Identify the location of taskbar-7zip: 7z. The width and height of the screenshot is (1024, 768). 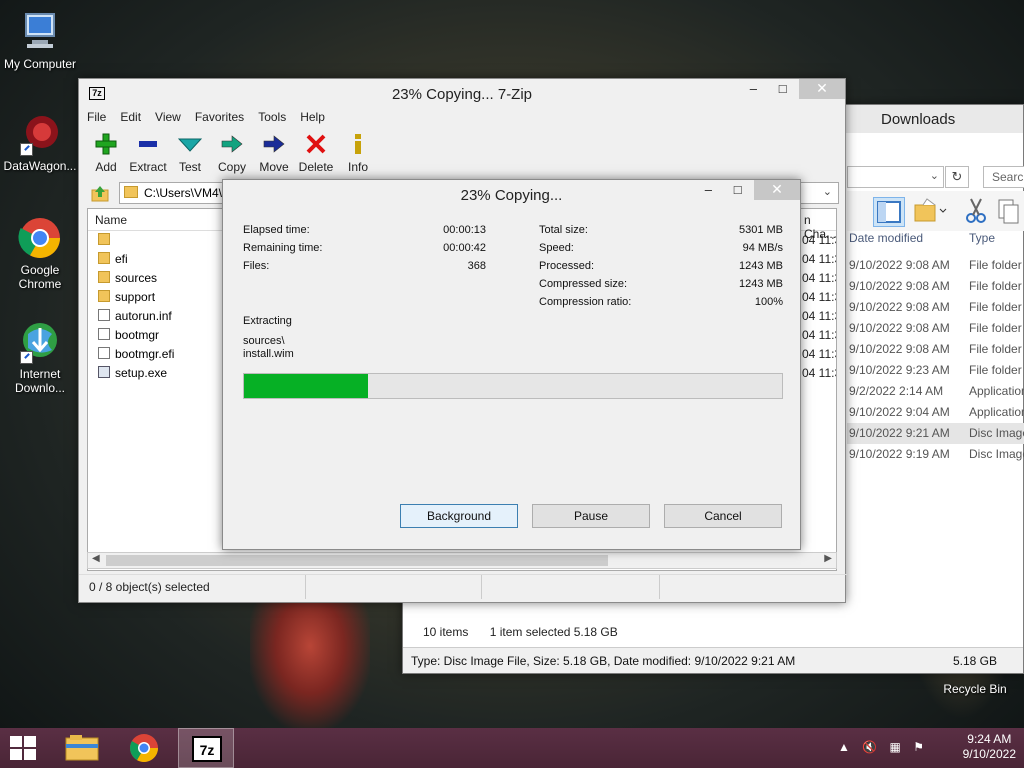
(206, 748).